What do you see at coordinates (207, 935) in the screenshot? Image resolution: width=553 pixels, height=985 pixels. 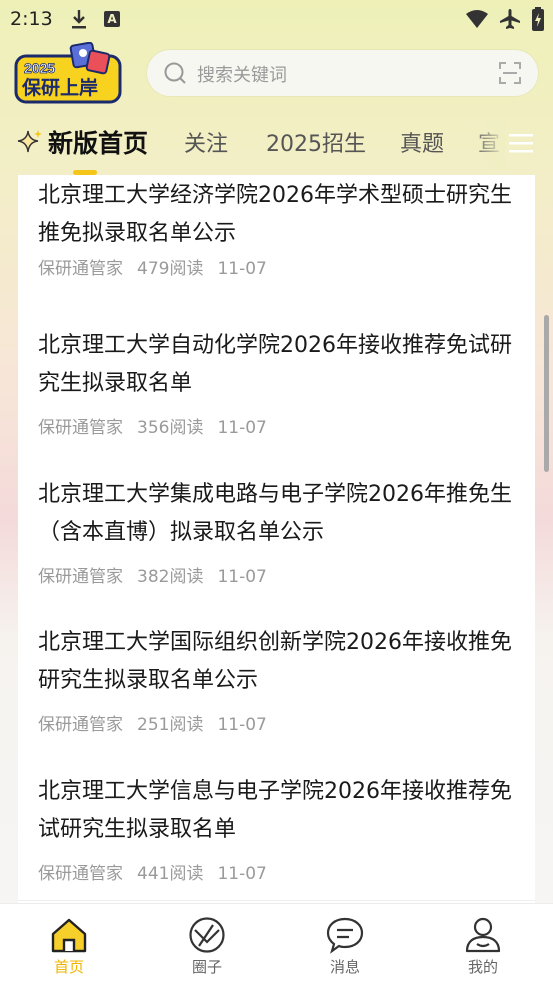 I see `circle-icon` at bounding box center [207, 935].